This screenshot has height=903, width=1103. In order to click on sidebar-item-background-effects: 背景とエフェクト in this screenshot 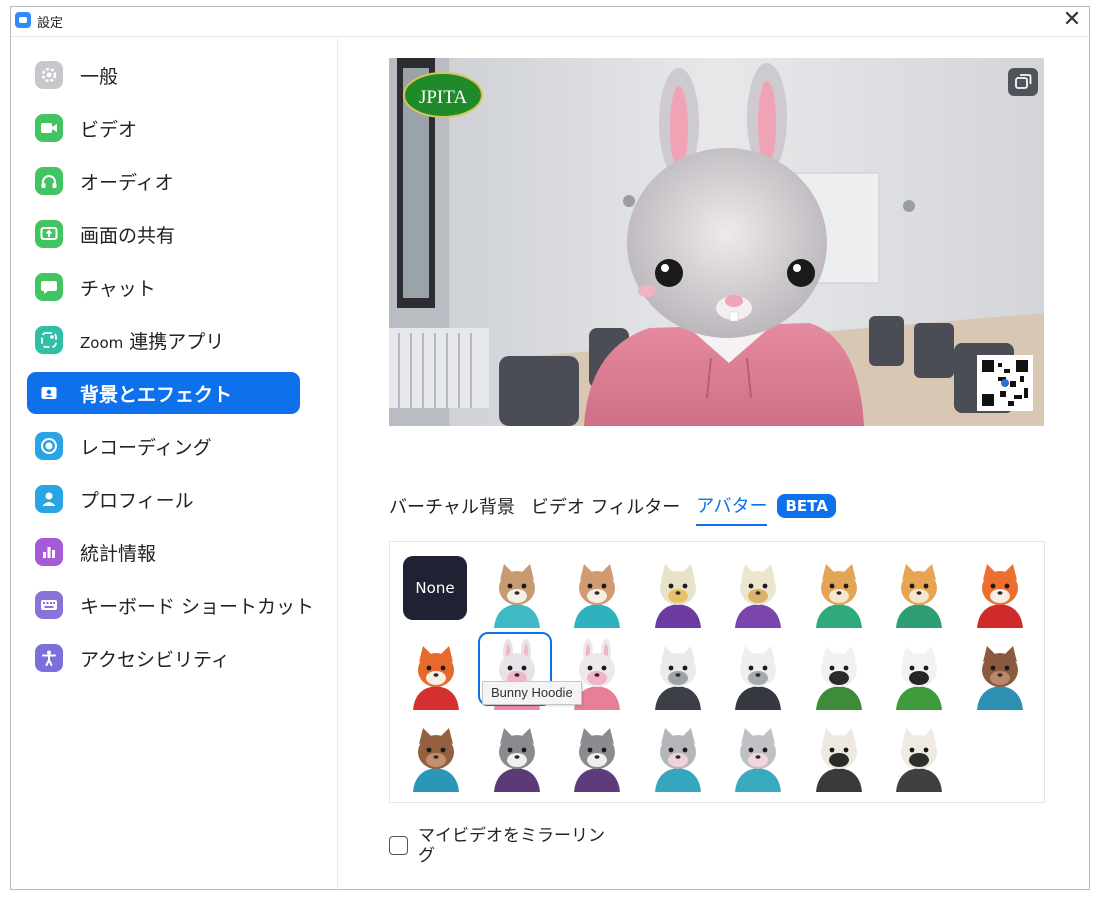, I will do `click(163, 393)`.